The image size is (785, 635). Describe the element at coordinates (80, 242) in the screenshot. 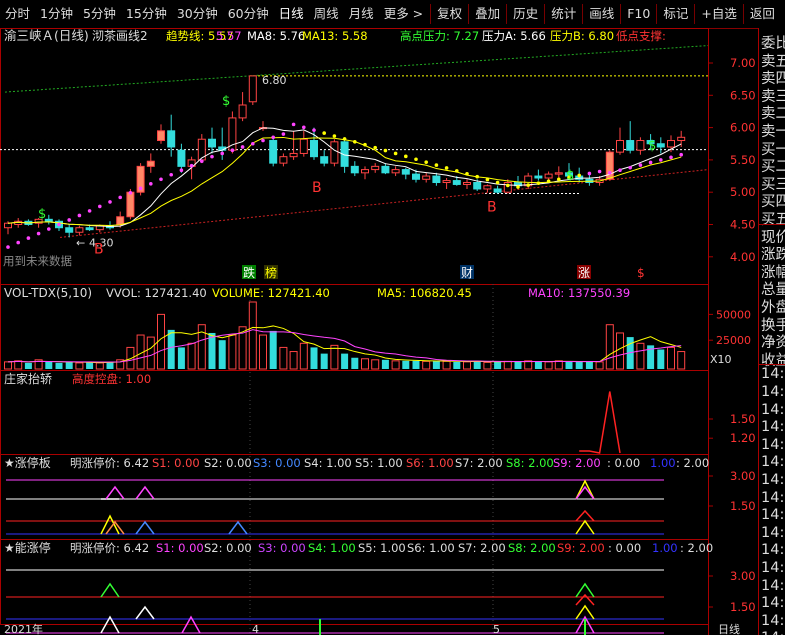

I see `low-arrow: ←` at that location.